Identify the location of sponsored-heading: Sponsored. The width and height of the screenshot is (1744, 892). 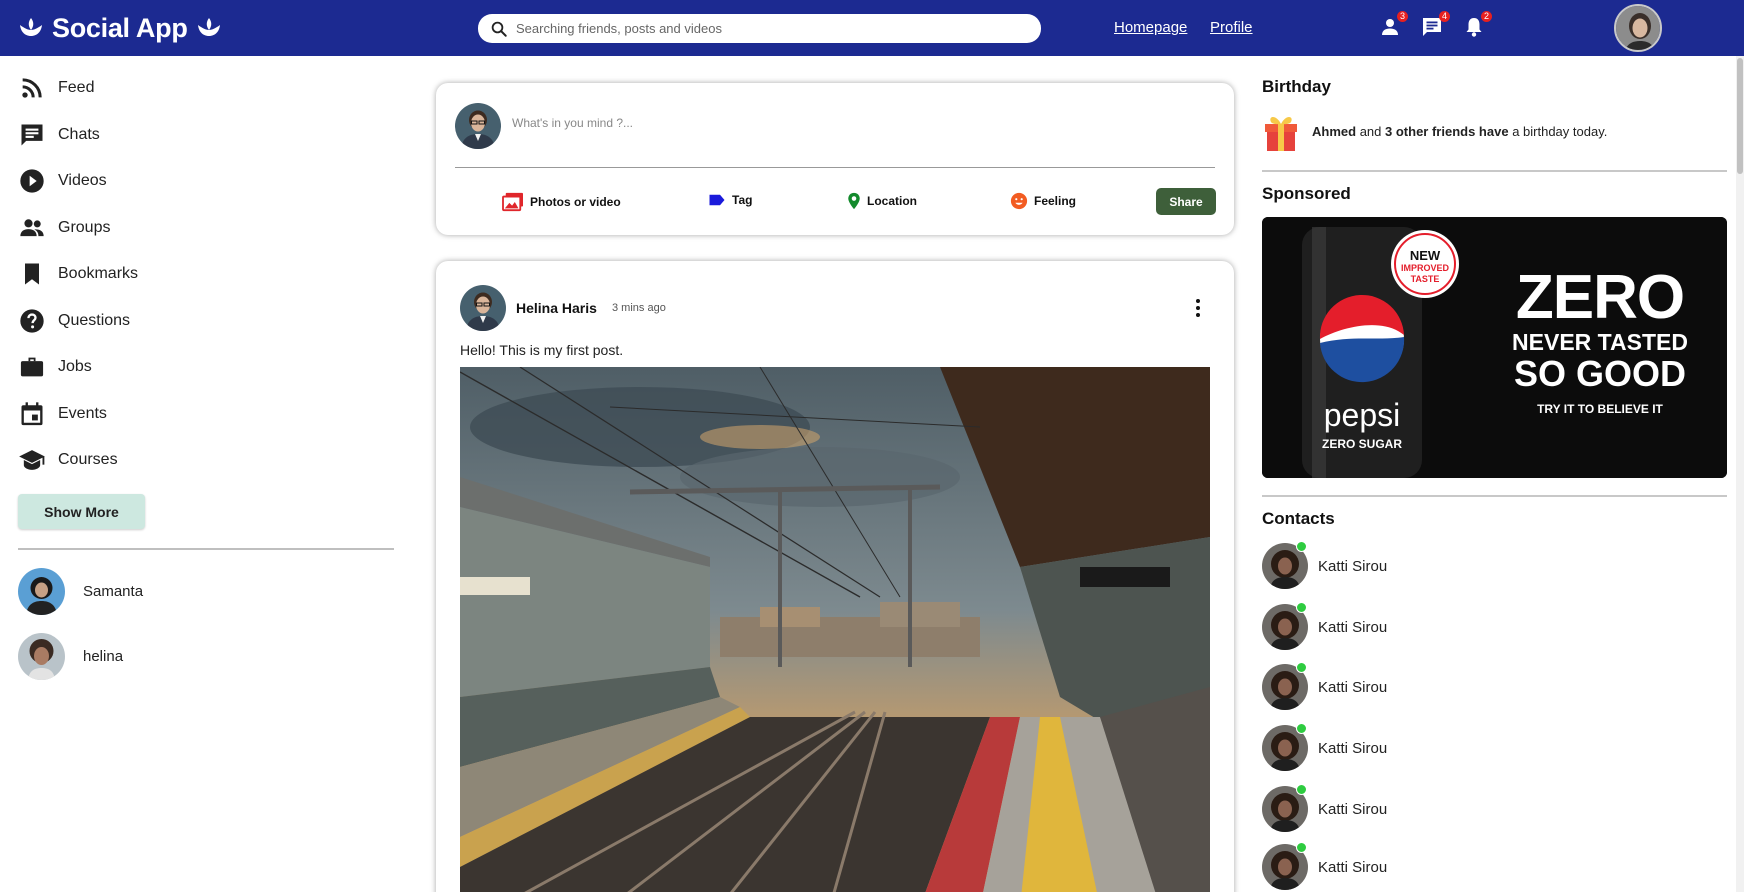
(1306, 193).